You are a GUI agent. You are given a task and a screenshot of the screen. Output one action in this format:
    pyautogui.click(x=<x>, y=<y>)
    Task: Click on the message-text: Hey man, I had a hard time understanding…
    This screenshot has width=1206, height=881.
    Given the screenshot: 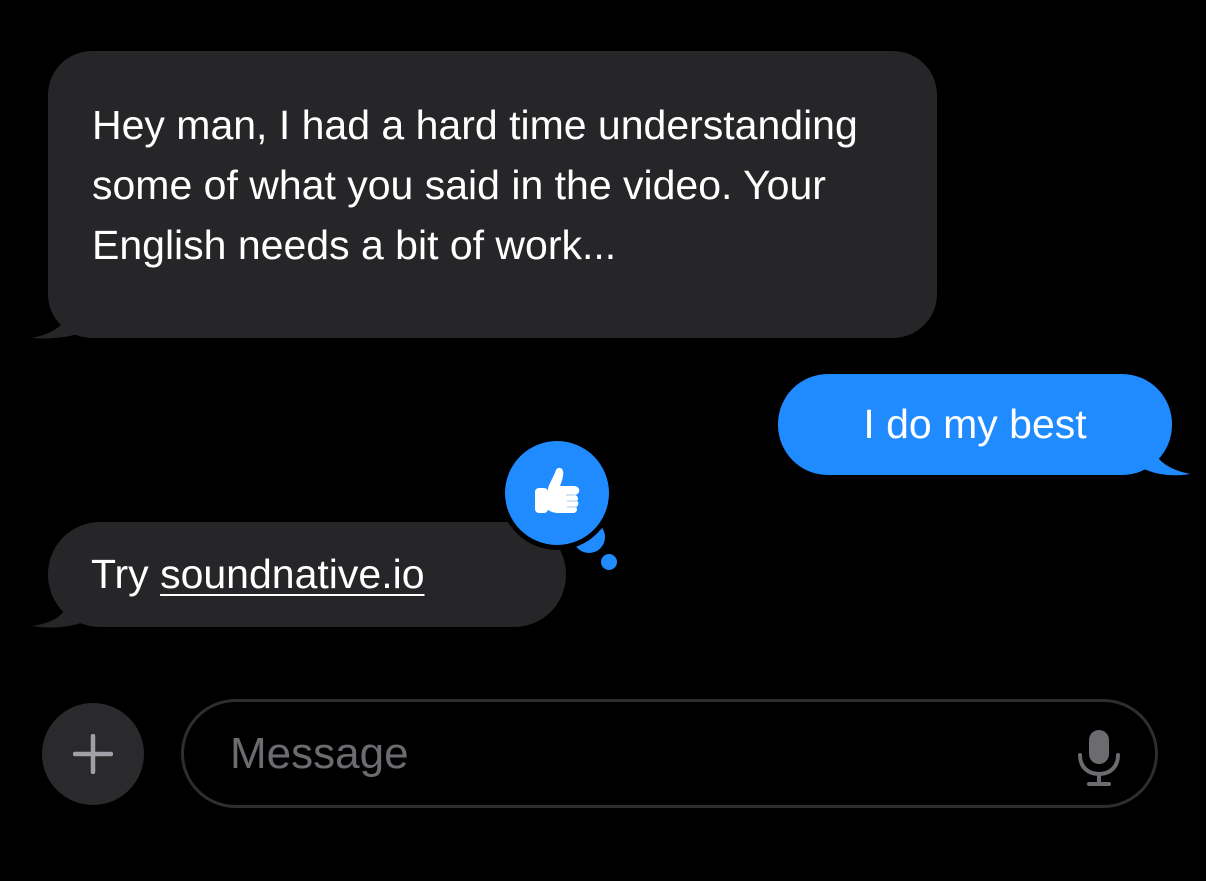 What is the action you would take?
    pyautogui.click(x=475, y=185)
    